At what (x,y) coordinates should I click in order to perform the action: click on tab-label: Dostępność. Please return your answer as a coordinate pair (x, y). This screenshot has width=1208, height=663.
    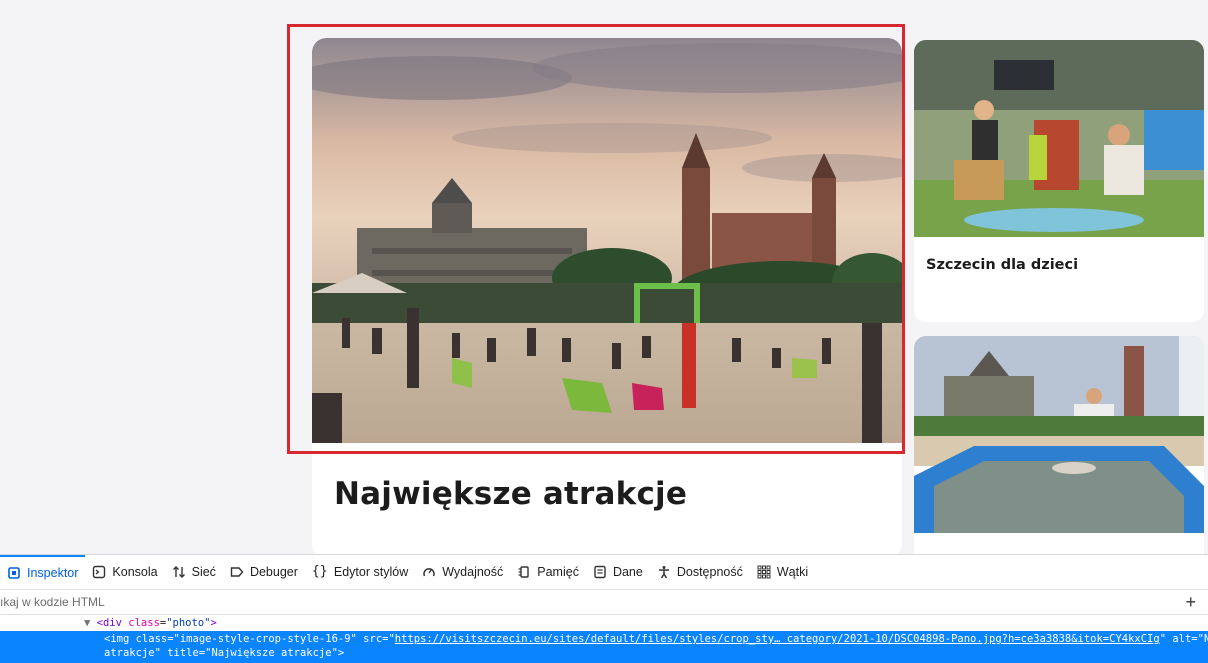
    Looking at the image, I should click on (709, 572).